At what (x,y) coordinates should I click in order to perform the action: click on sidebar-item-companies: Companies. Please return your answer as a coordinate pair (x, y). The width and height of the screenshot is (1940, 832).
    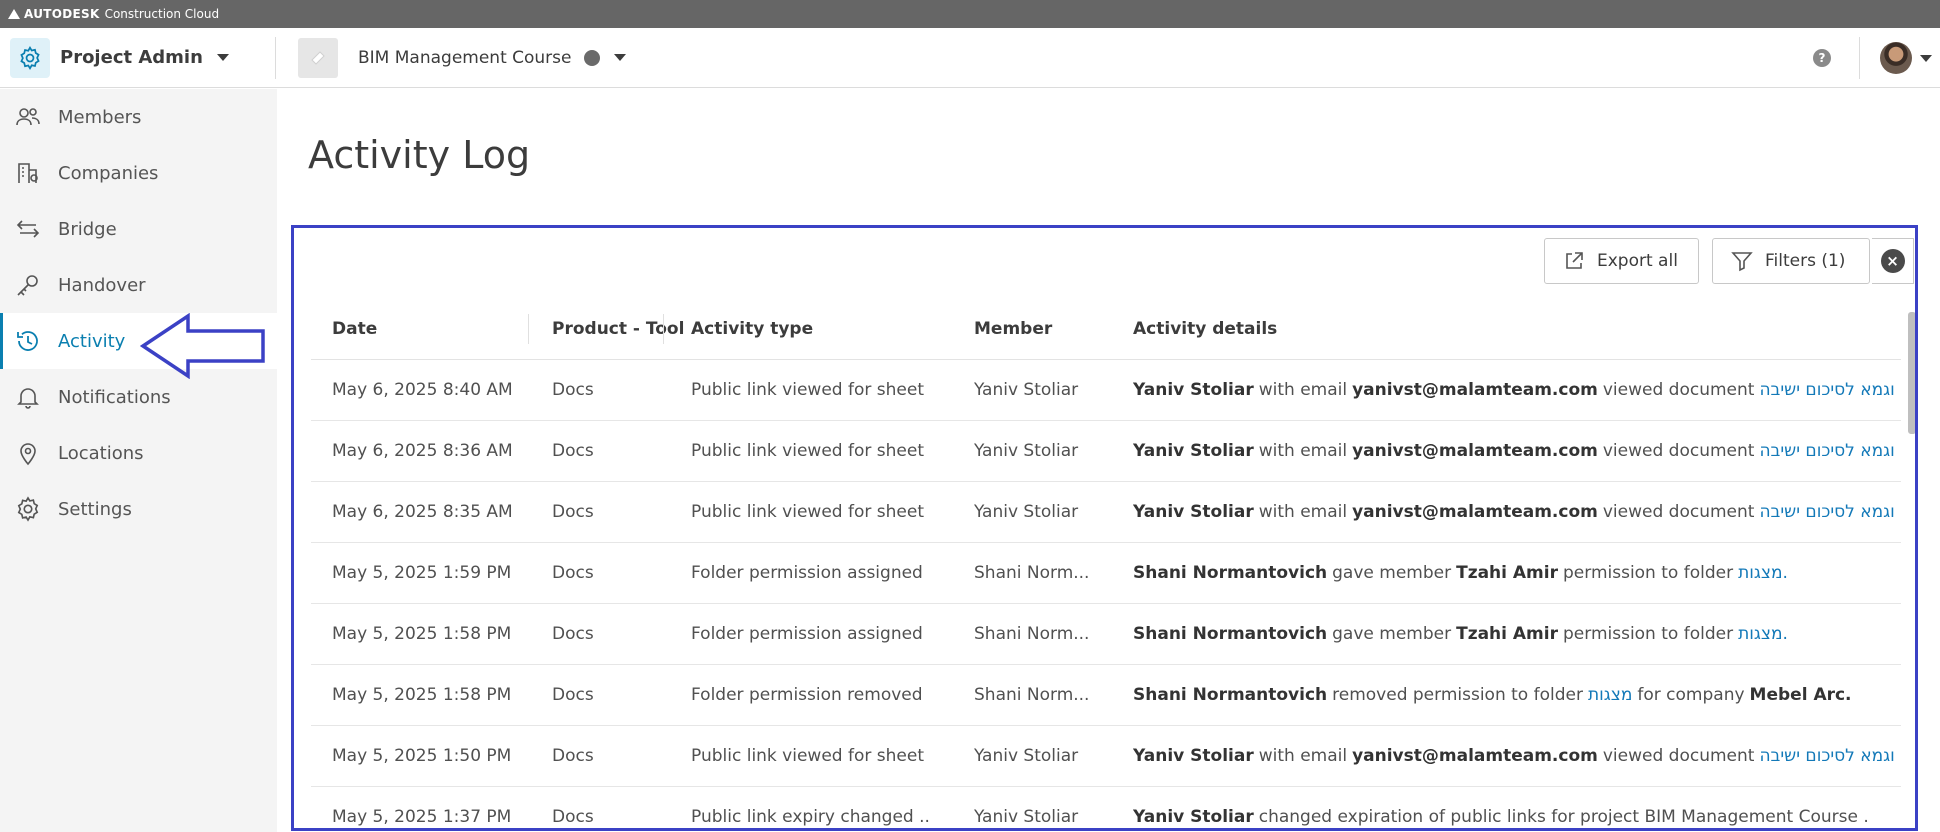
    Looking at the image, I should click on (138, 173).